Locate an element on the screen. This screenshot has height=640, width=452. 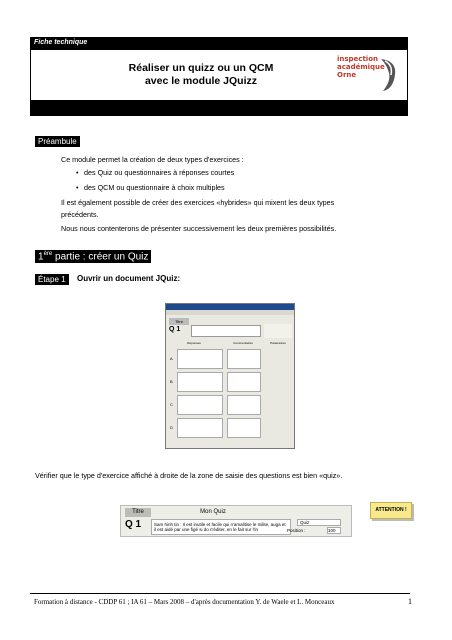
app-question-label: Q 1 is located at coordinates (175, 329).